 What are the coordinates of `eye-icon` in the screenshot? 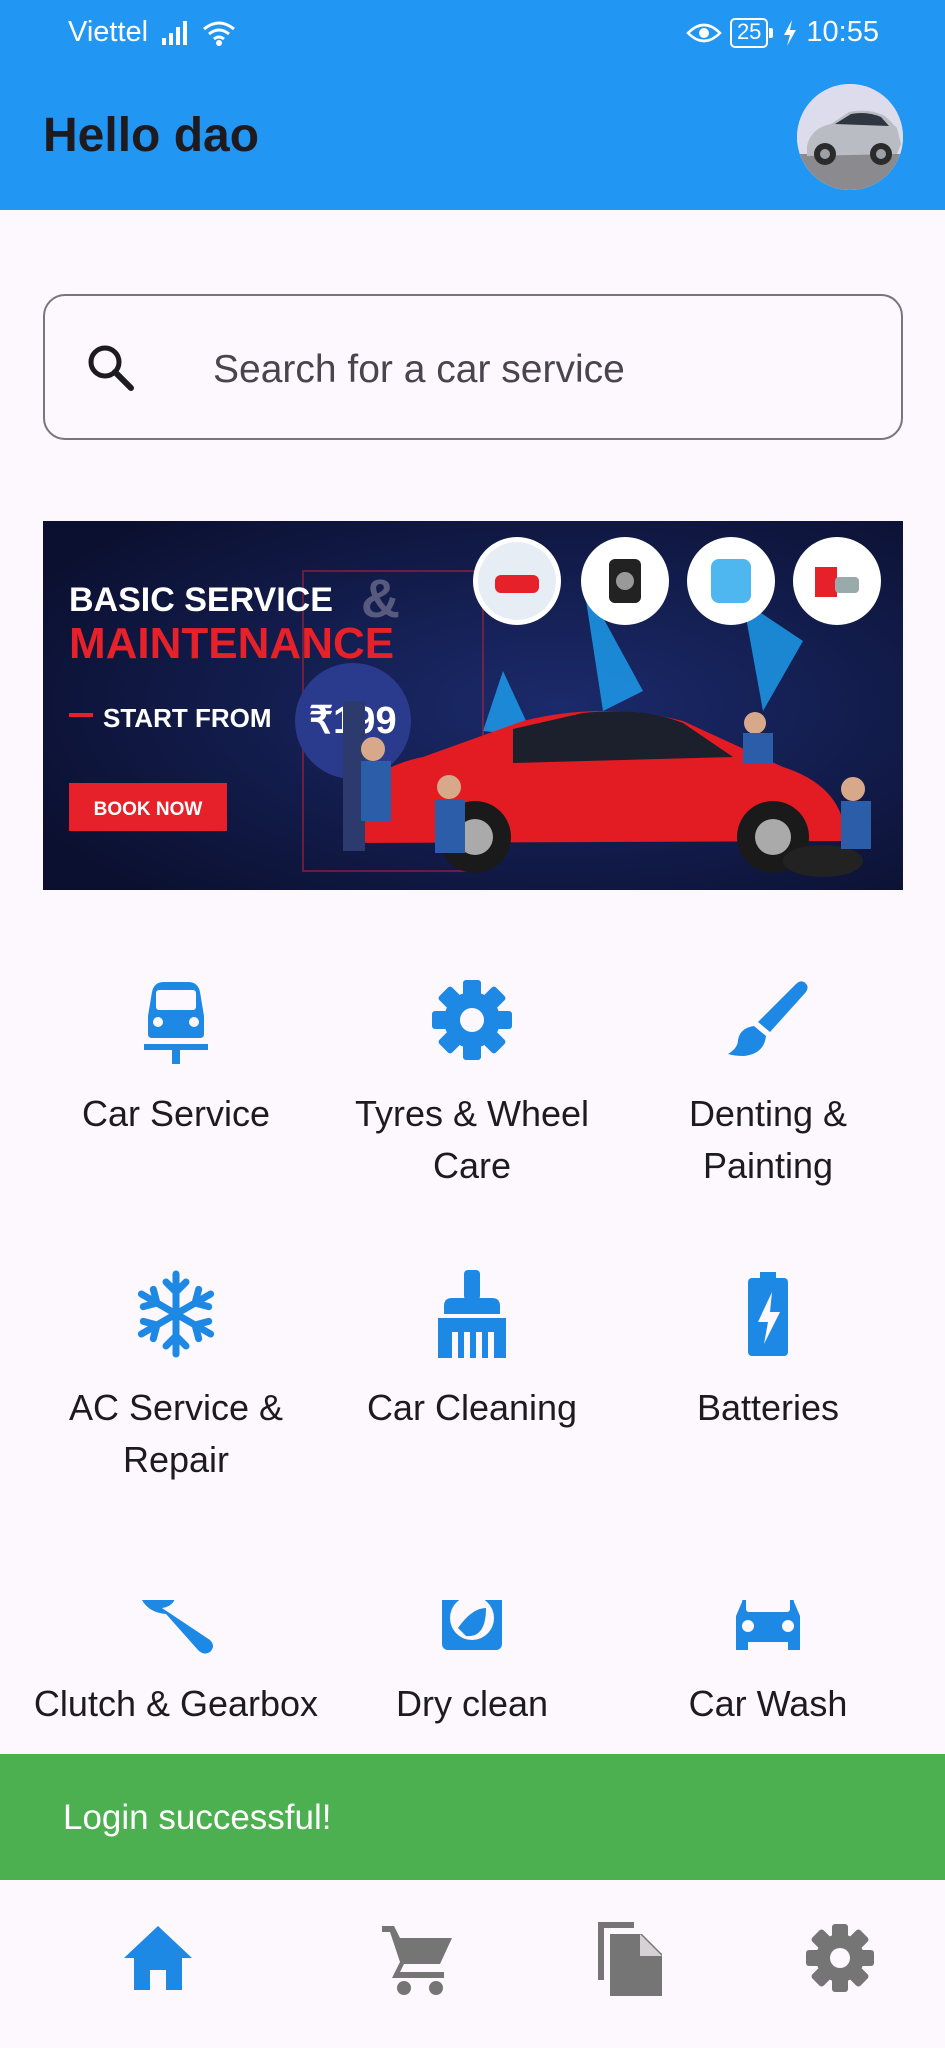 It's located at (704, 32).